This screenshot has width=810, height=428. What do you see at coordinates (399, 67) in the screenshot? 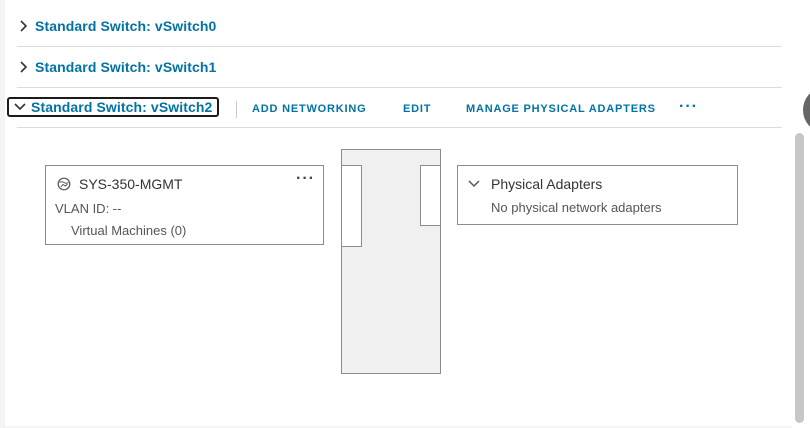
I see `switch-row-vswitch1: Standard Switch: vSwitch1` at bounding box center [399, 67].